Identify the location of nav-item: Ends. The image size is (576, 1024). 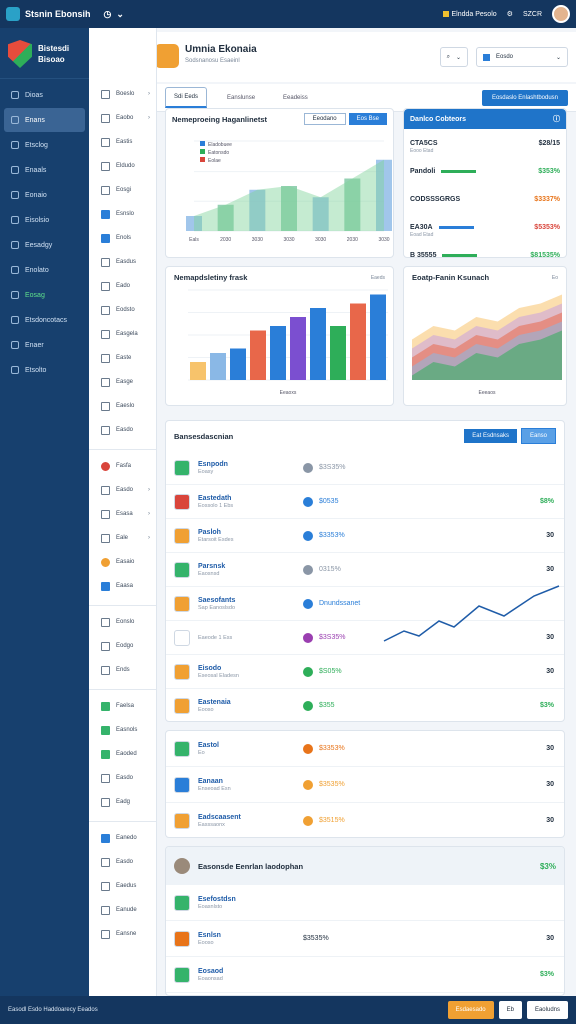
(122, 670).